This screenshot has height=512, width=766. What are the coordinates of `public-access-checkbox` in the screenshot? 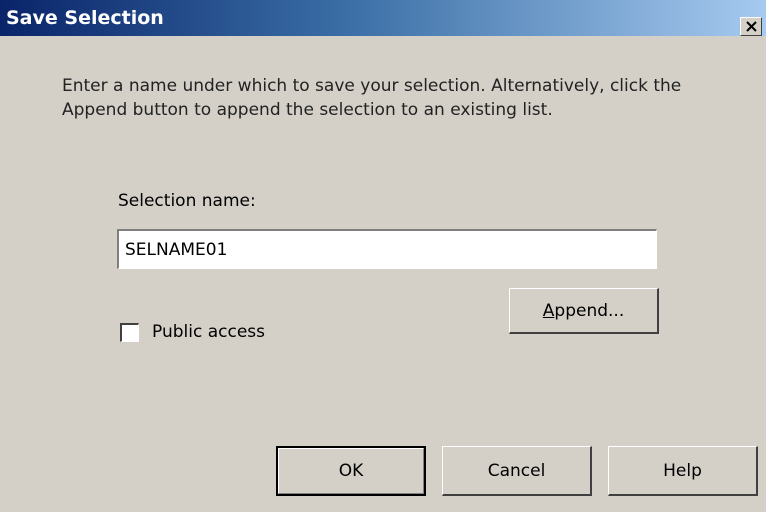 It's located at (129, 332).